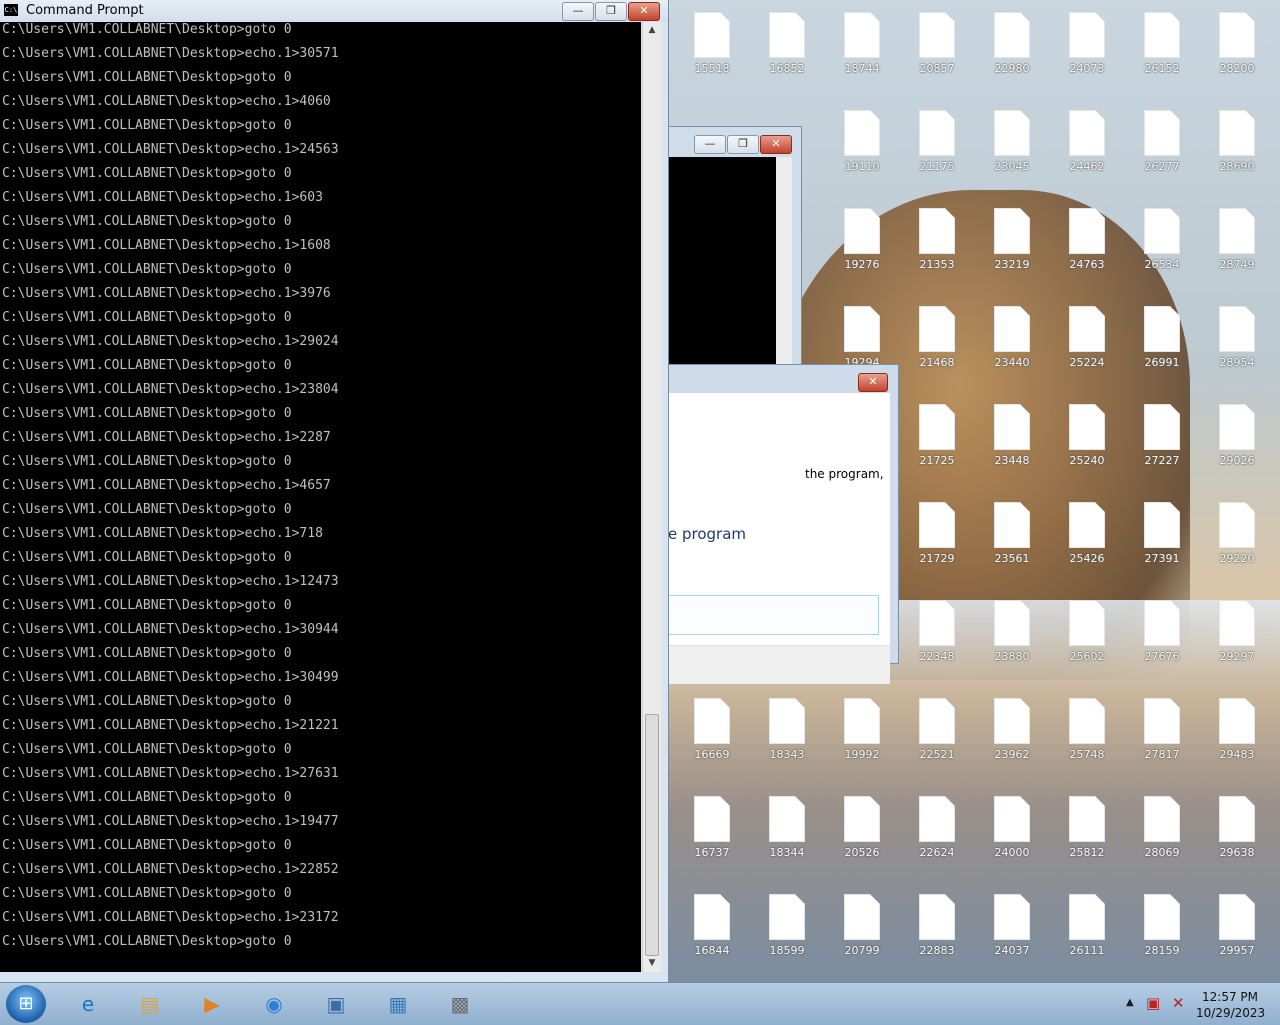  What do you see at coordinates (937, 638) in the screenshot?
I see `desktop-file-icon: 22348` at bounding box center [937, 638].